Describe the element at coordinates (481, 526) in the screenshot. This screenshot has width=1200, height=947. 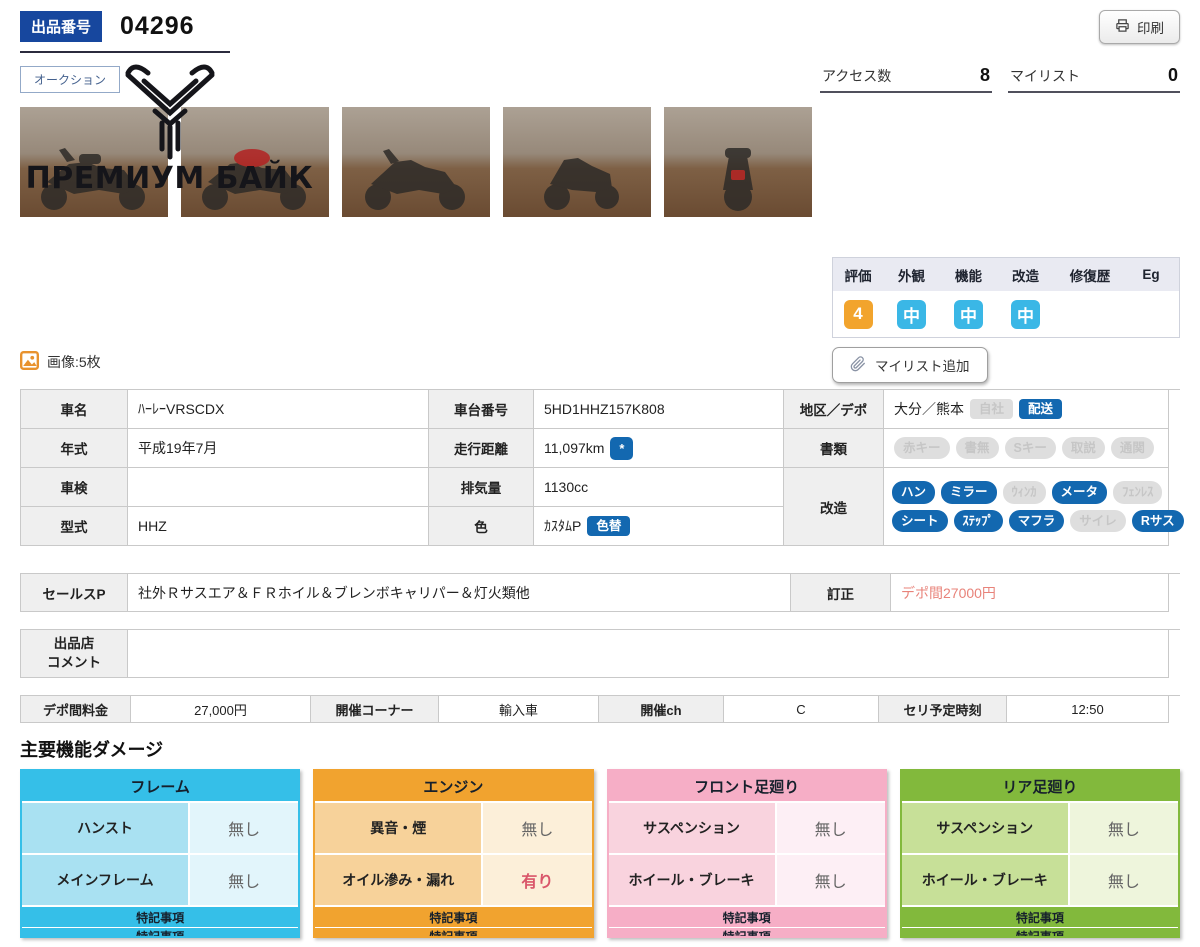
I see `color-label: 色` at that location.